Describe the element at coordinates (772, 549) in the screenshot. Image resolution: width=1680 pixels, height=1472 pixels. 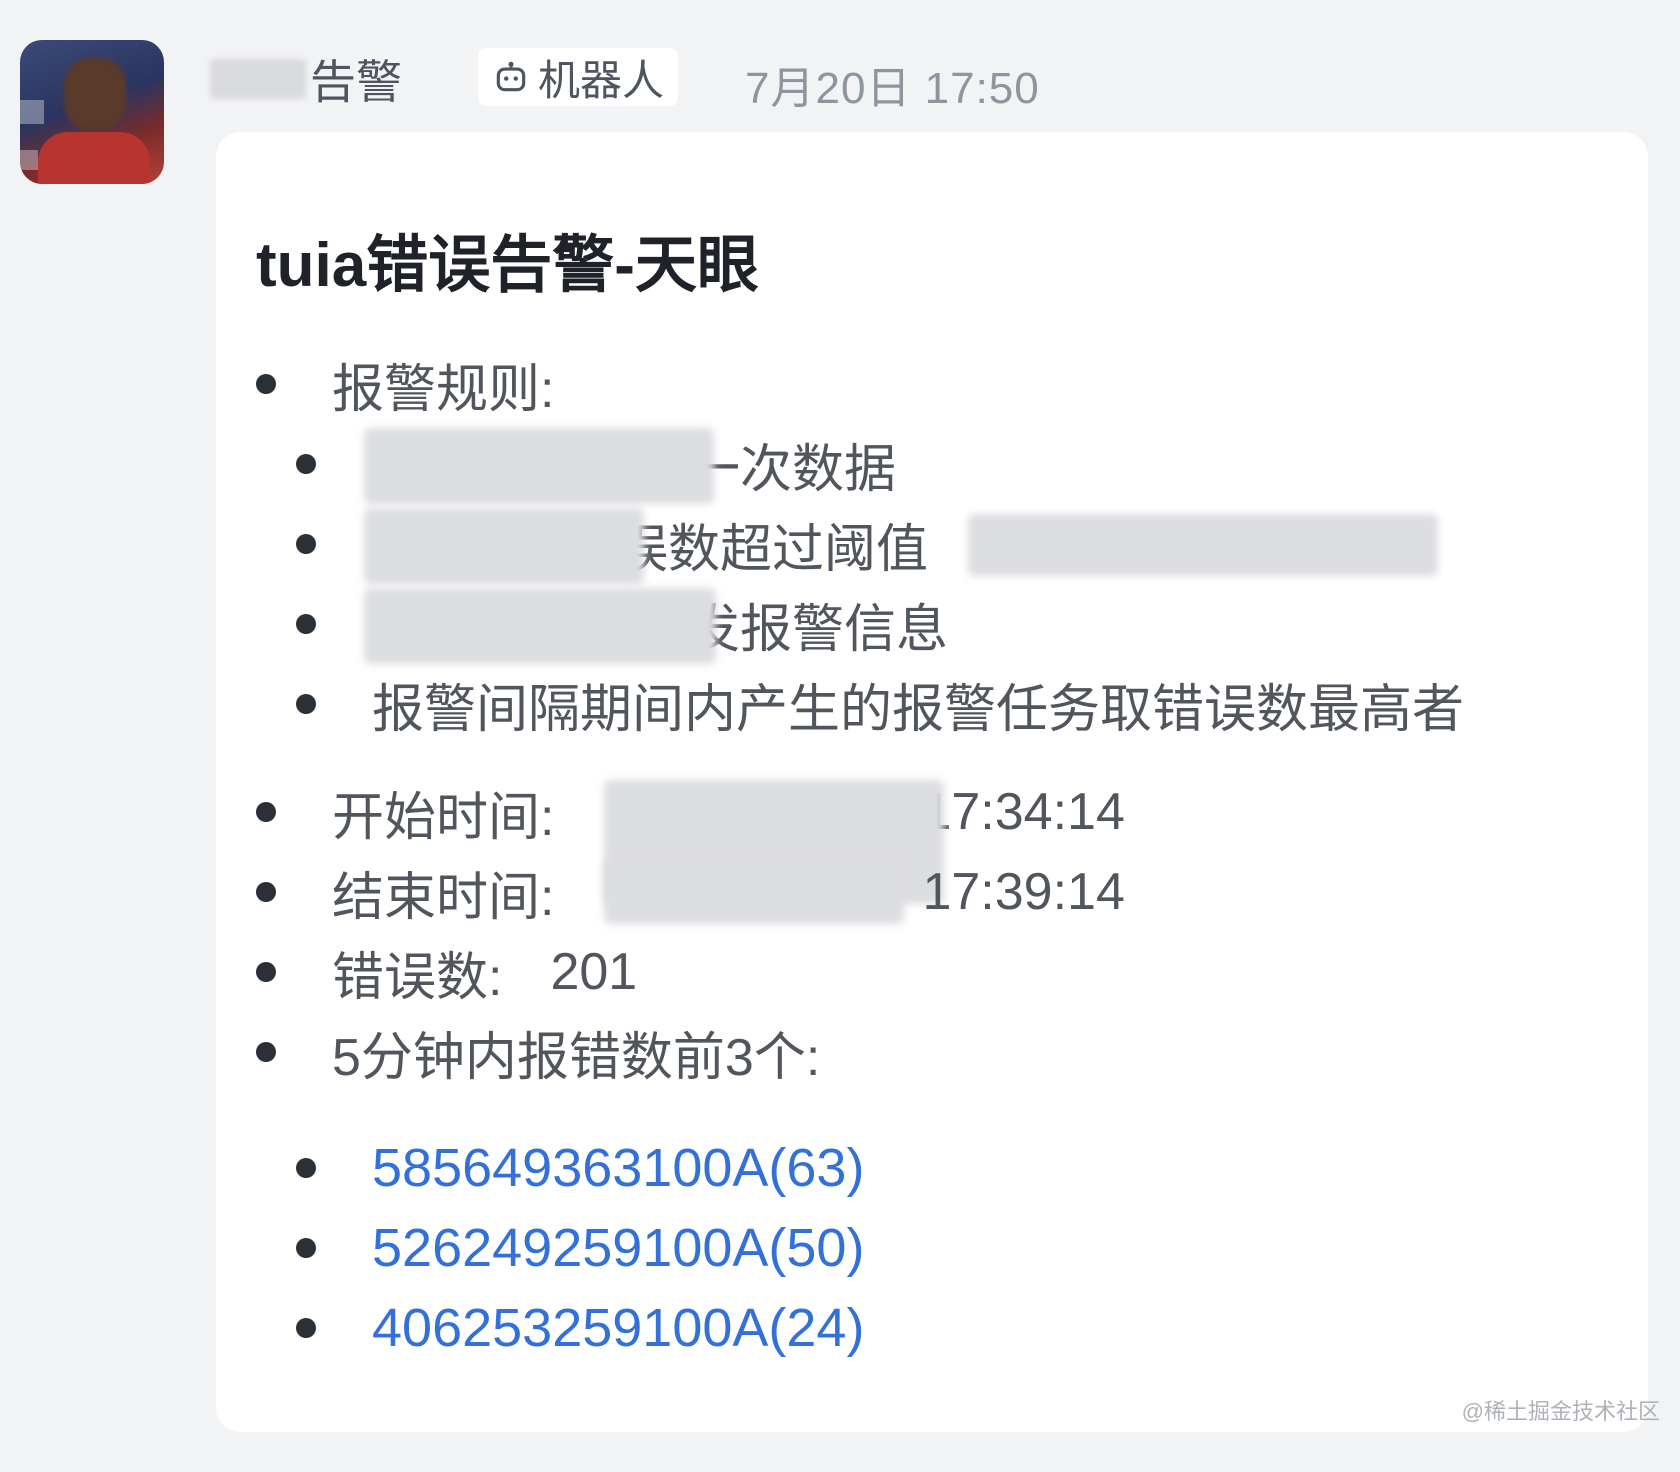
I see `rule-text: 误数超过阈值` at that location.